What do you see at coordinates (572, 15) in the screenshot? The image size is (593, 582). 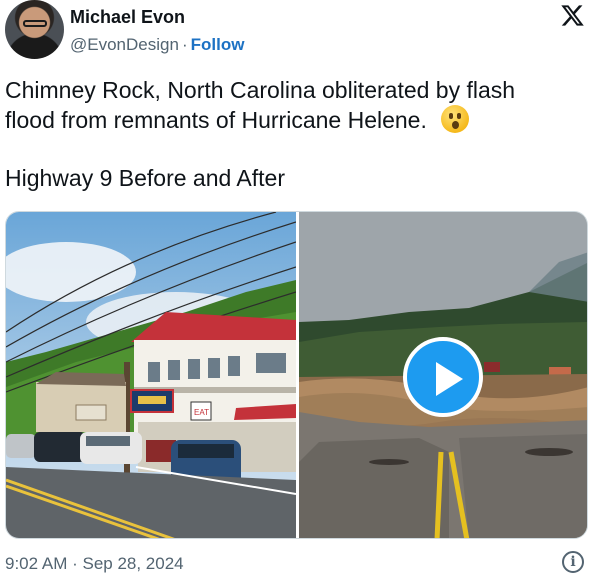 I see `x-logo-icon` at bounding box center [572, 15].